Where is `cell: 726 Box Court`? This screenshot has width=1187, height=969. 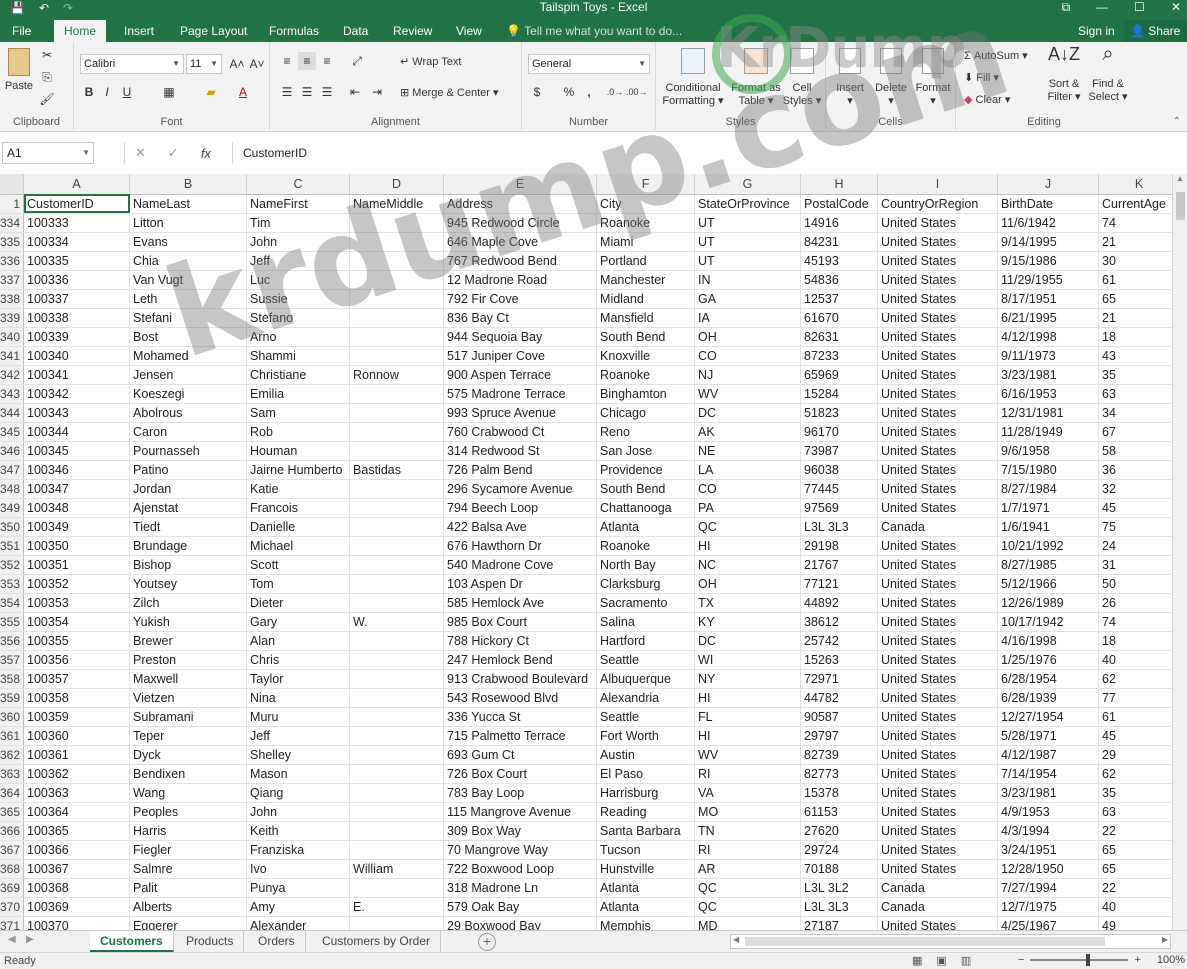
cell: 726 Box Court is located at coordinates (520, 774).